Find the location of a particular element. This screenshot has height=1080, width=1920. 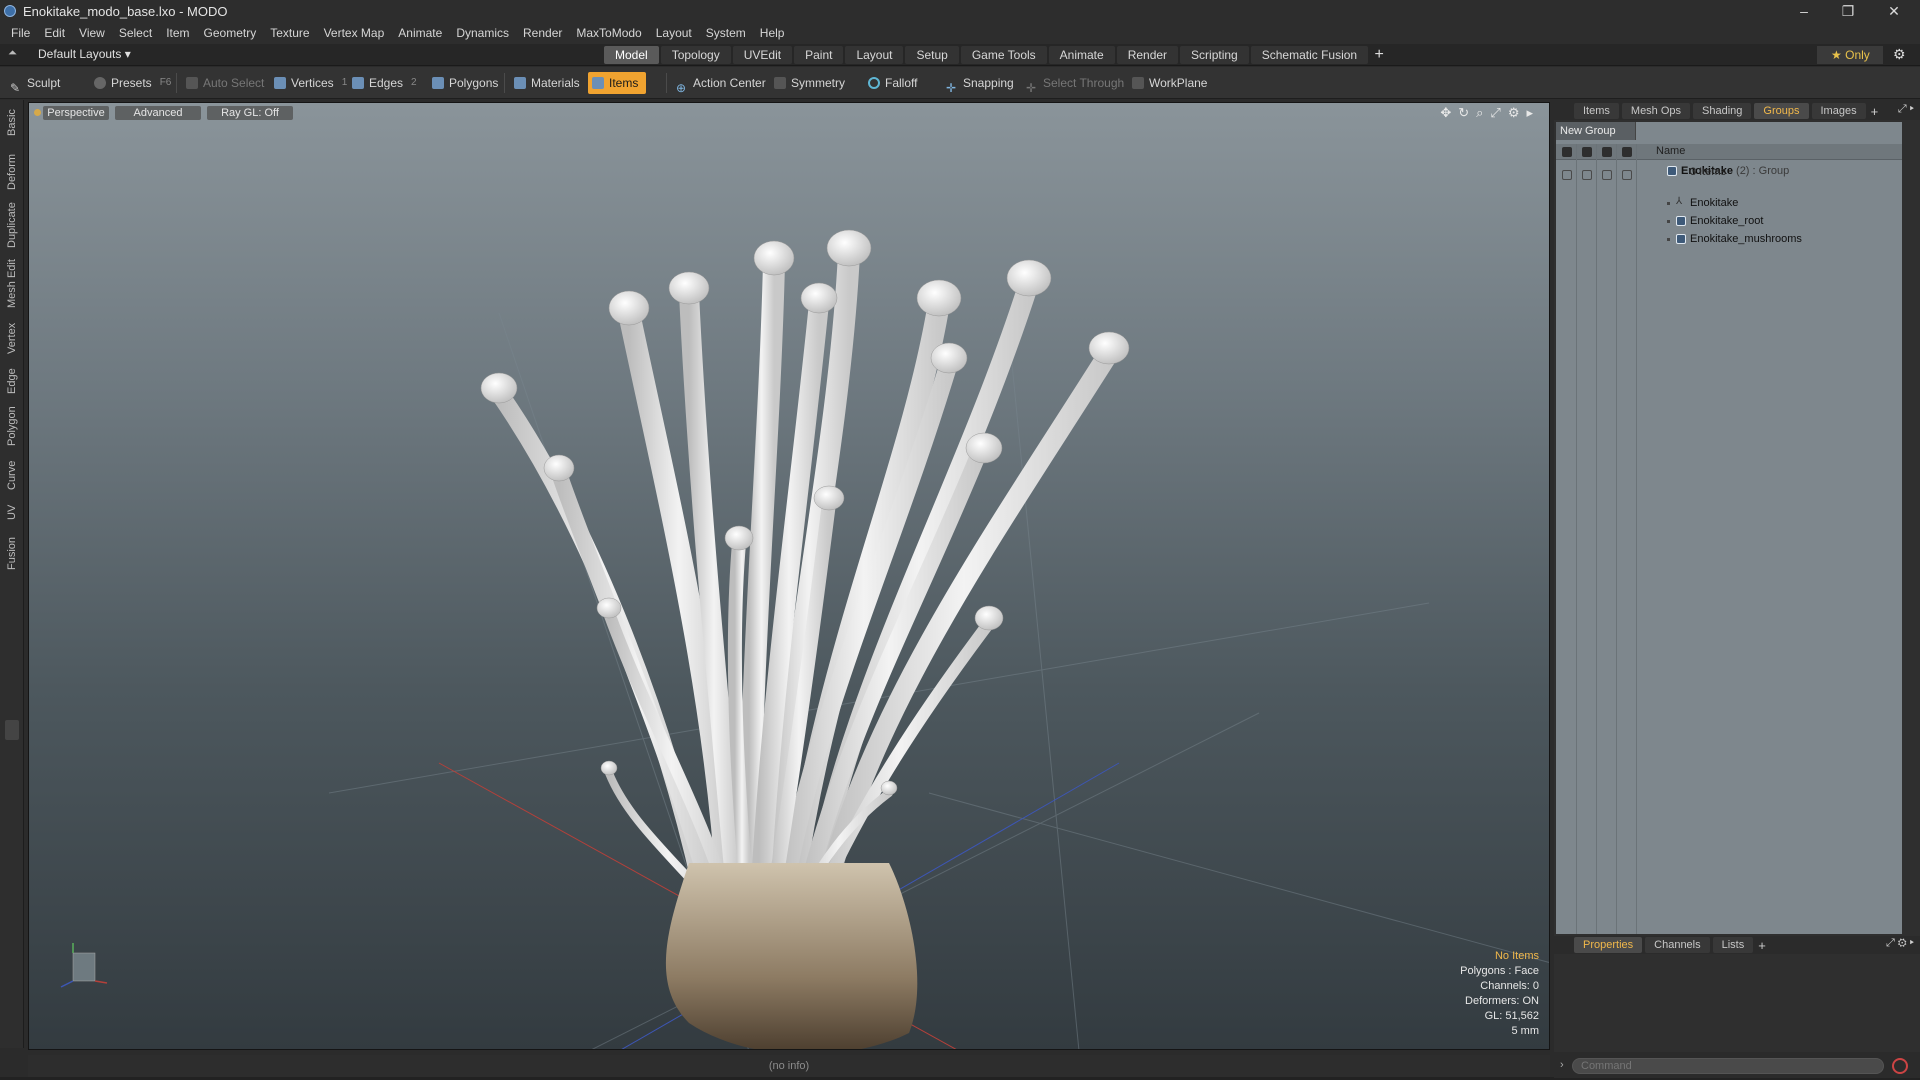

falloff-button: Falloff is located at coordinates (890, 83).